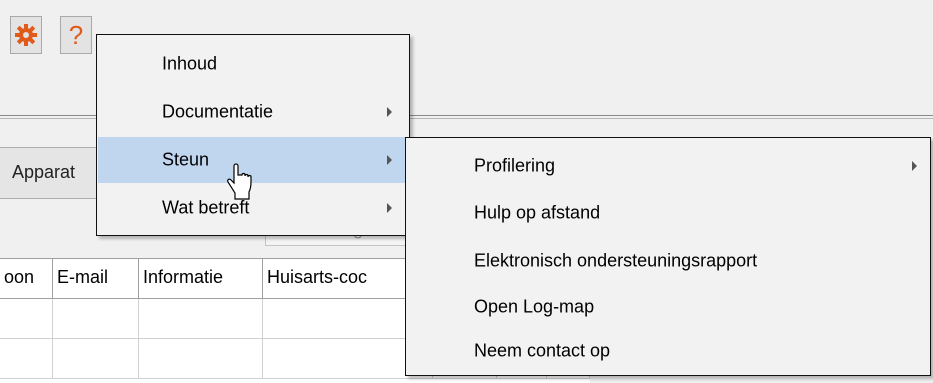 Image resolution: width=933 pixels, height=383 pixels. I want to click on column-header-gp-code: Huisarts-coc, so click(338, 279).